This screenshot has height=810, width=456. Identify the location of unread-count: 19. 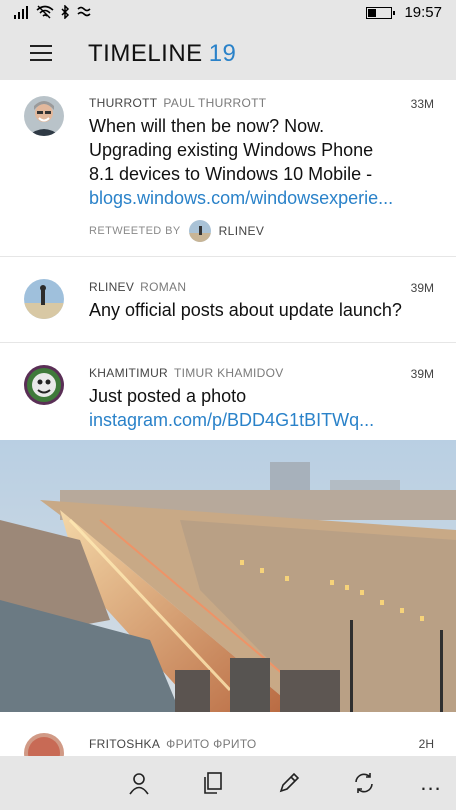
(222, 53).